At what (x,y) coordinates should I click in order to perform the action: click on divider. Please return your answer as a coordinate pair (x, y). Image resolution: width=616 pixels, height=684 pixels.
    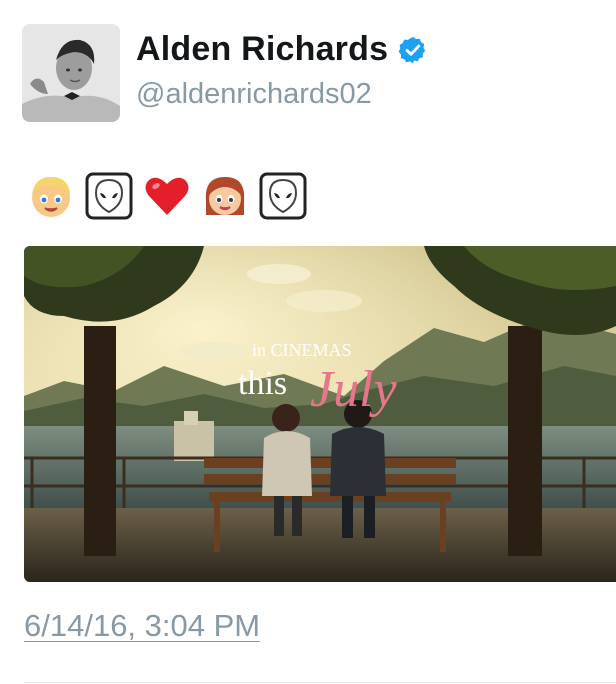
    Looking at the image, I should click on (320, 682).